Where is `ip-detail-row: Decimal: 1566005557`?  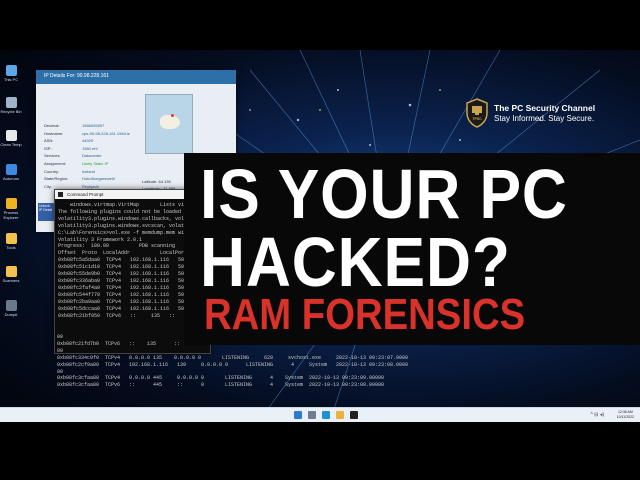 ip-detail-row: Decimal: 1566005557 is located at coordinates (74, 125).